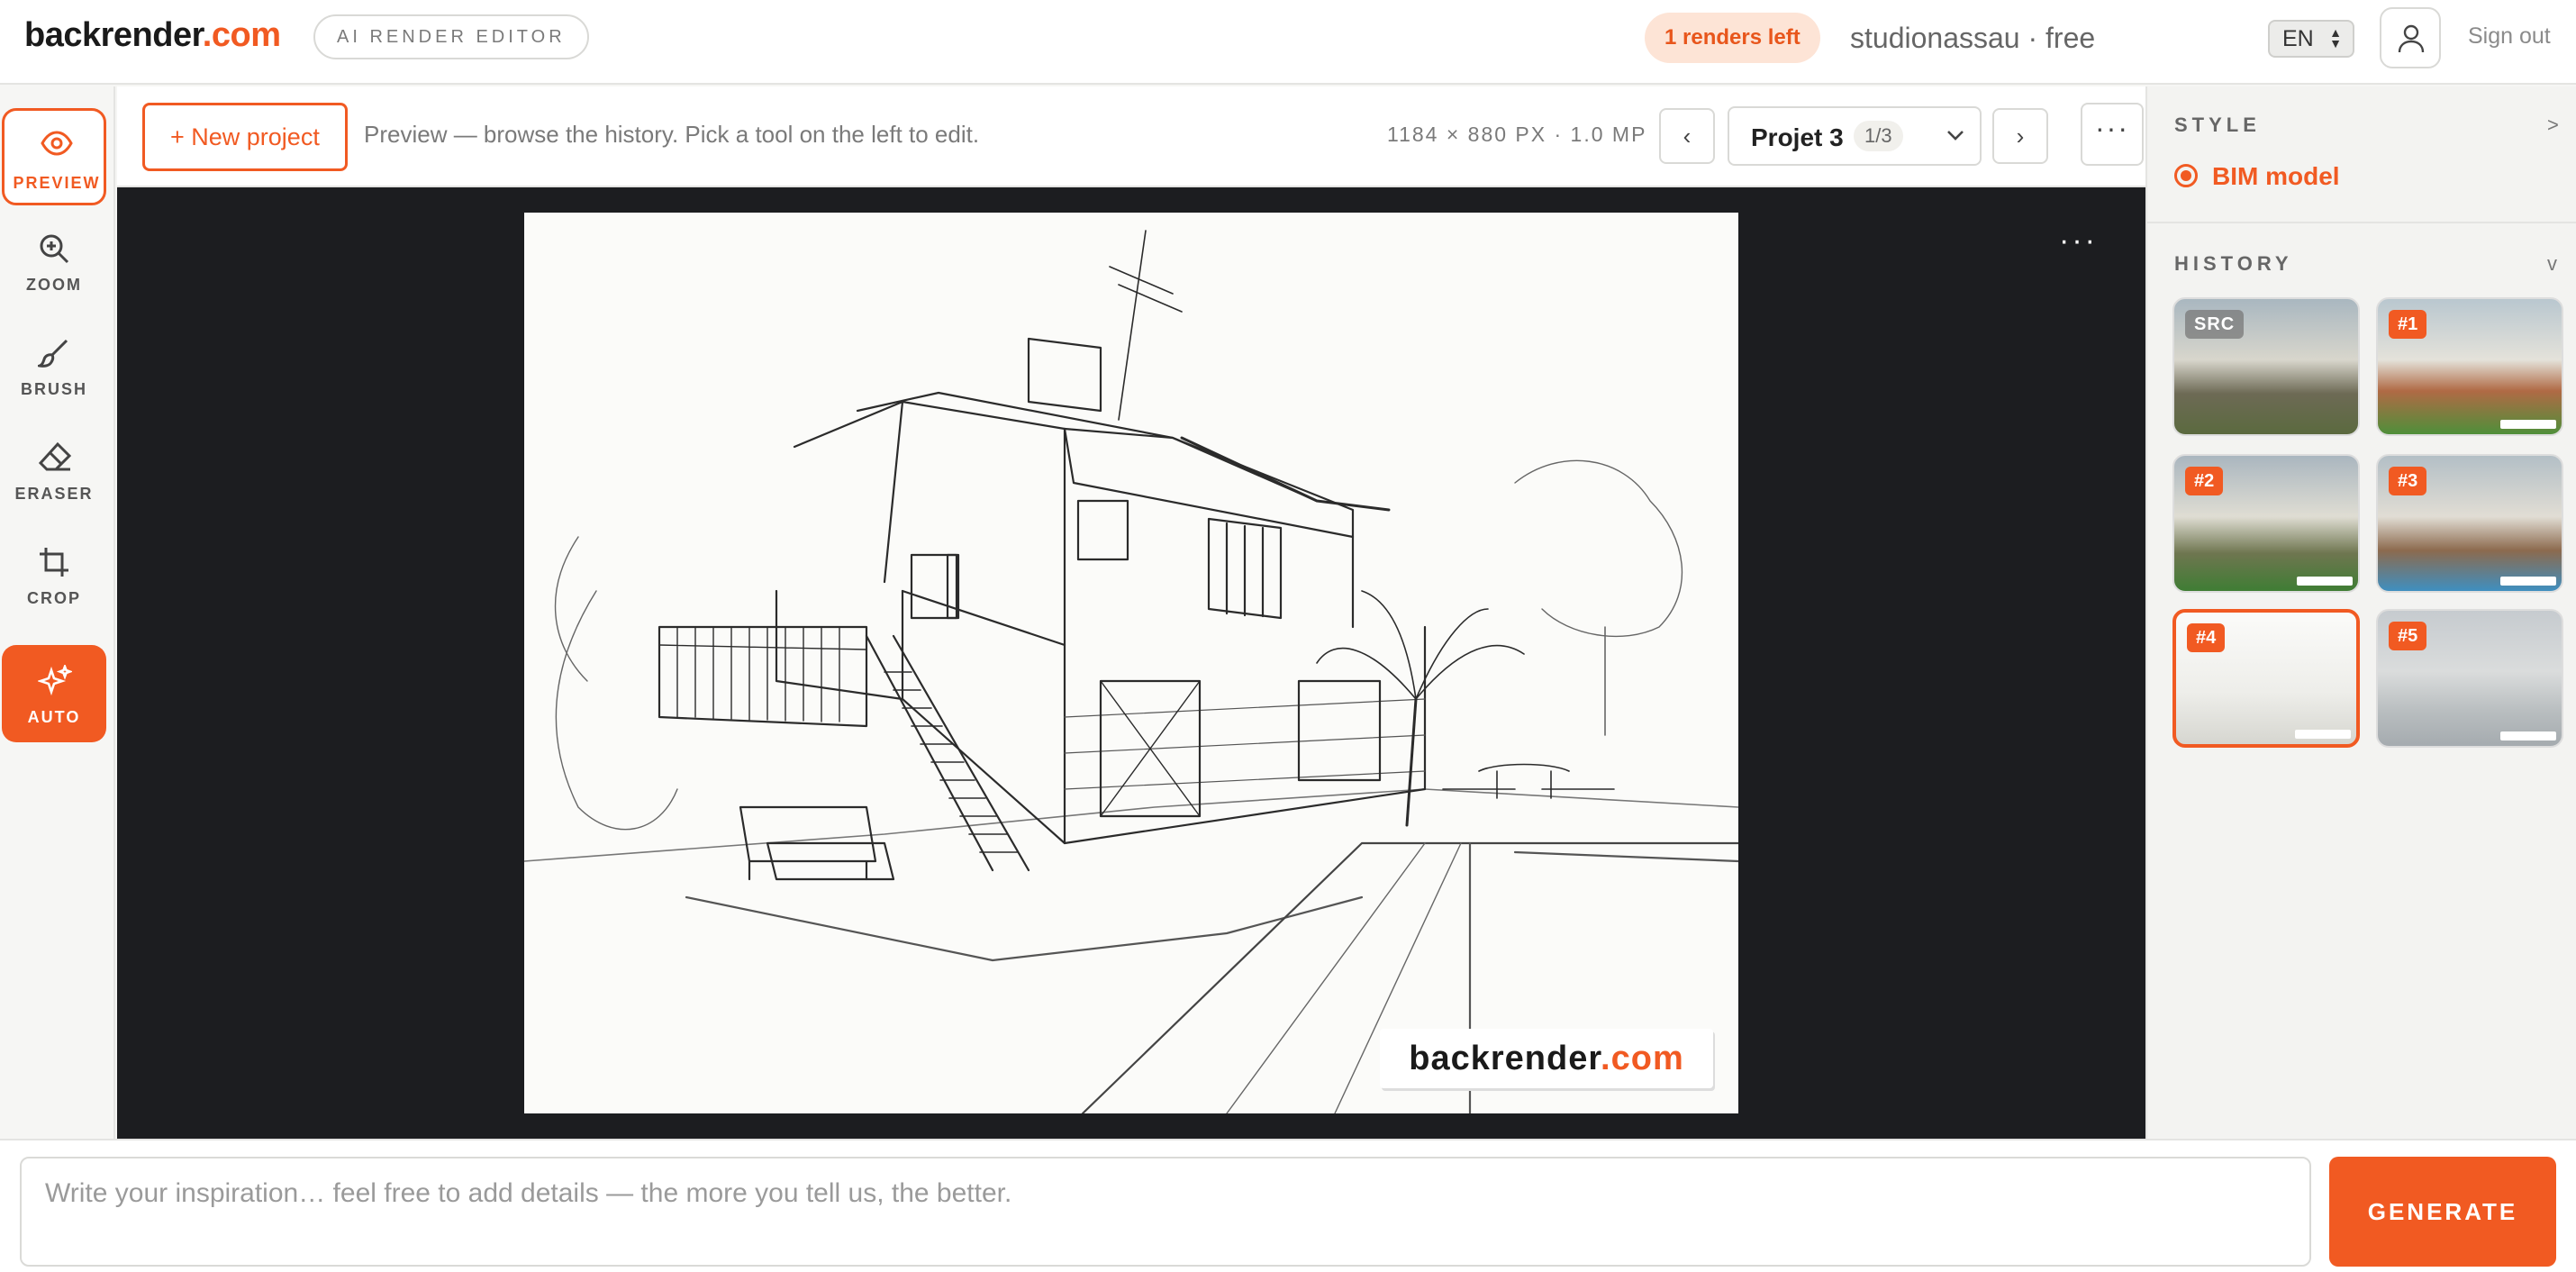  I want to click on history-thumb-5: #5, so click(2469, 679).